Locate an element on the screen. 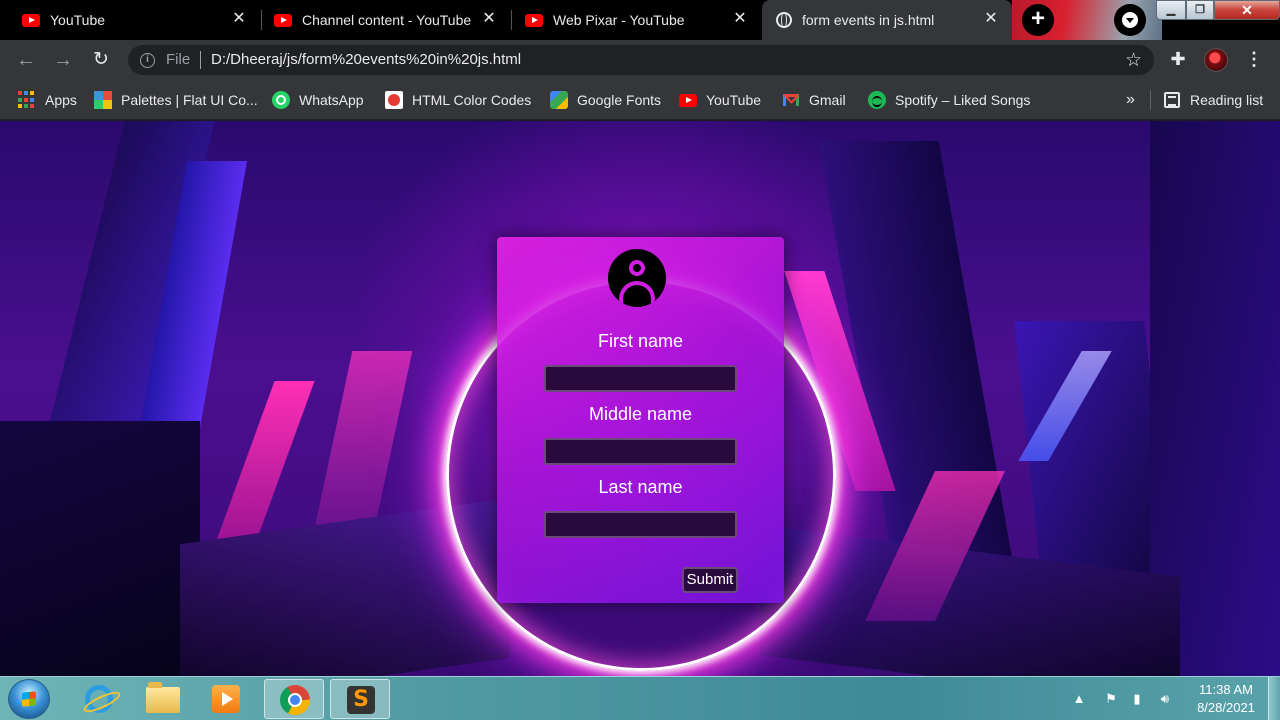 This screenshot has height=720, width=1280. bookmark-google-fonts: Google Fonts is located at coordinates (605, 100).